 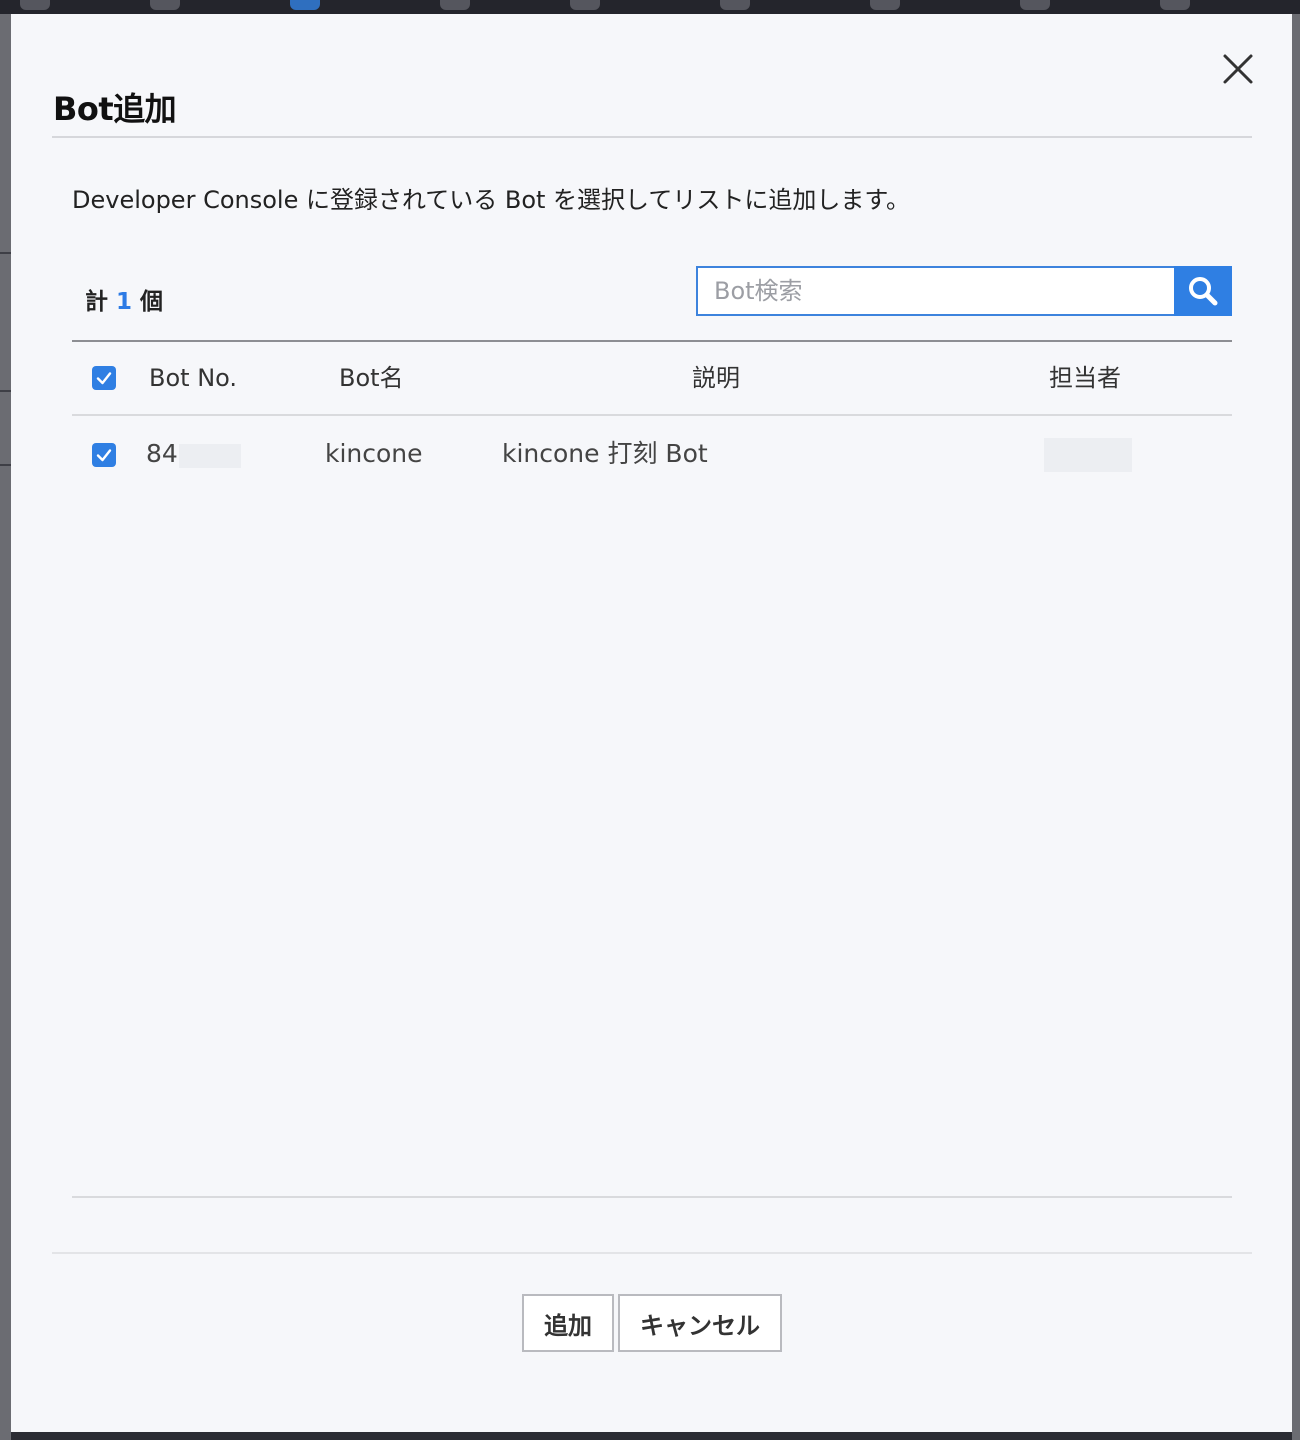 What do you see at coordinates (1085, 378) in the screenshot?
I see `column-header-owner: 担当者` at bounding box center [1085, 378].